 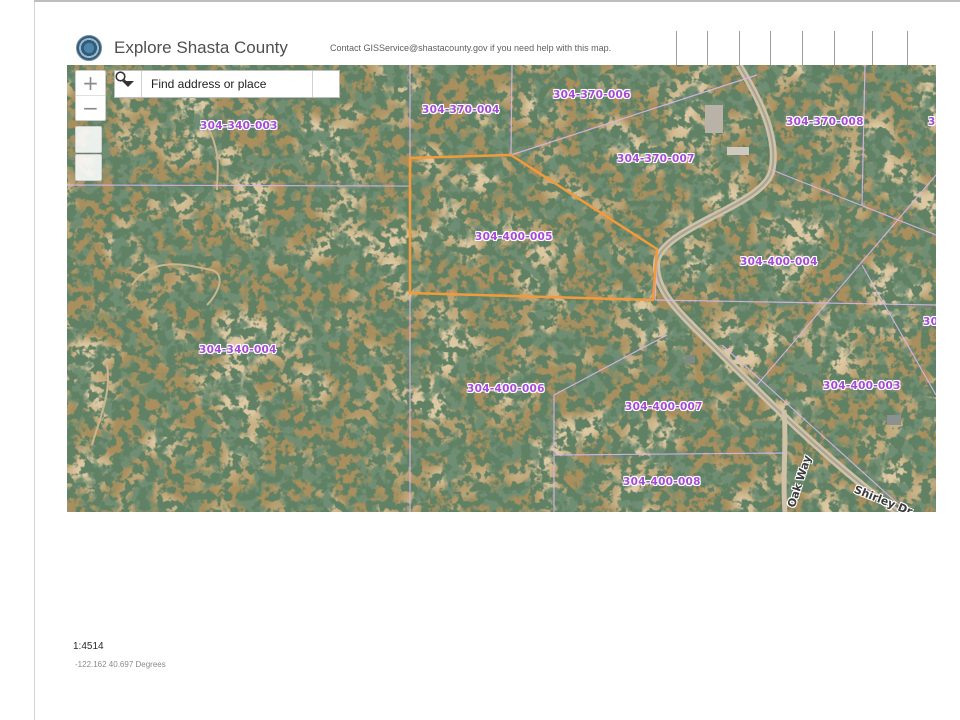 I want to click on search-input: Find address or place, so click(x=227, y=84).